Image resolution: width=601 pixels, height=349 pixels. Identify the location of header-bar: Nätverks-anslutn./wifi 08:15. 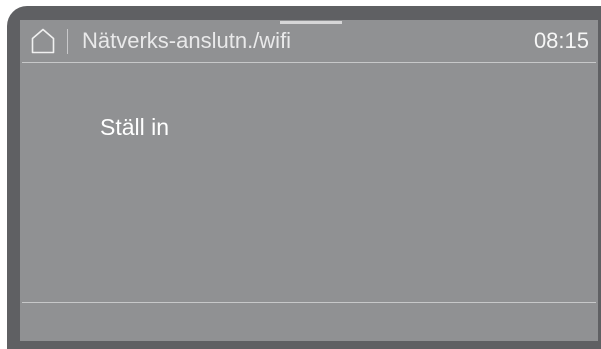
(309, 41).